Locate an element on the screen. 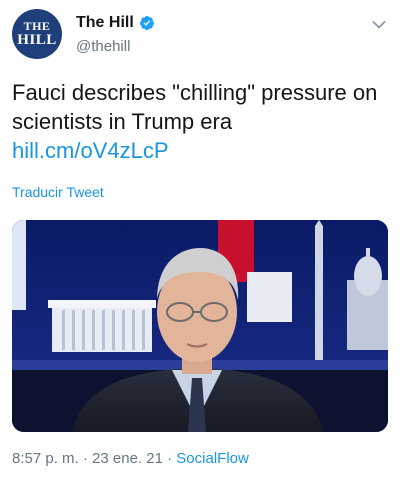 The height and width of the screenshot is (479, 400). account-handle: @thehill is located at coordinates (223, 46).